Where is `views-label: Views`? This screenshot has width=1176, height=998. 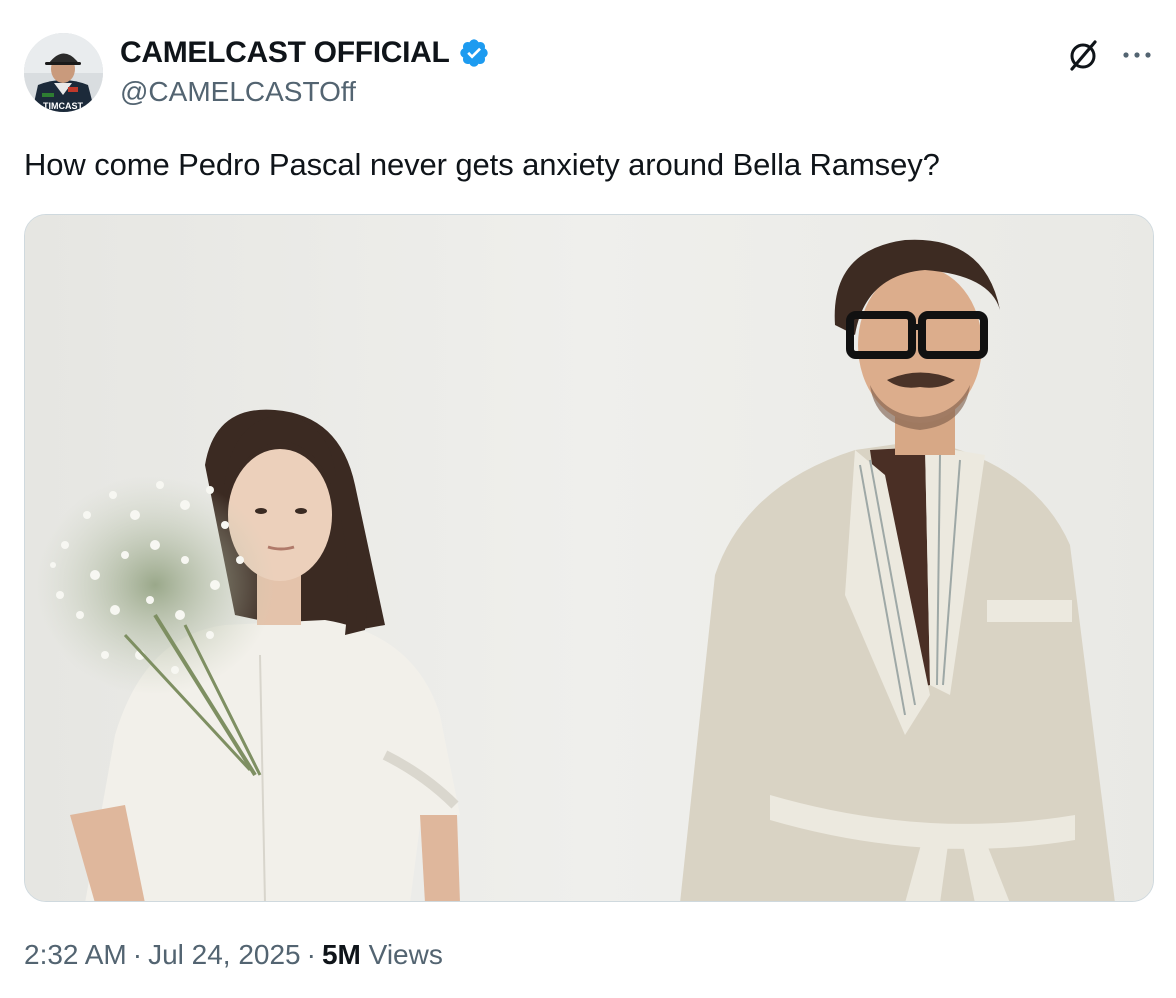 views-label: Views is located at coordinates (406, 954).